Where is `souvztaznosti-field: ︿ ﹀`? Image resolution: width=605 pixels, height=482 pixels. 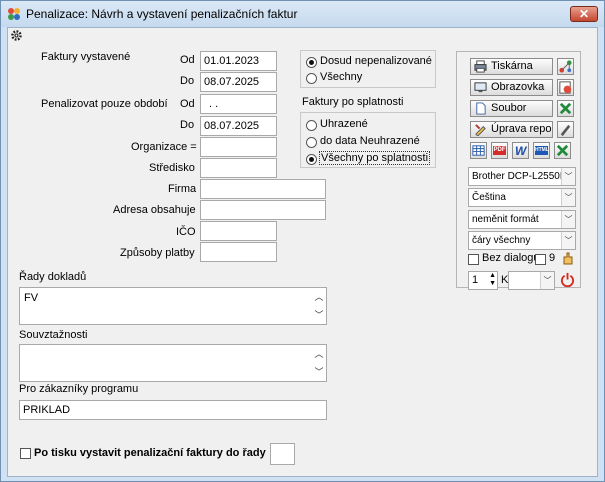
souvztaznosti-field: ︿ ﹀ is located at coordinates (173, 363).